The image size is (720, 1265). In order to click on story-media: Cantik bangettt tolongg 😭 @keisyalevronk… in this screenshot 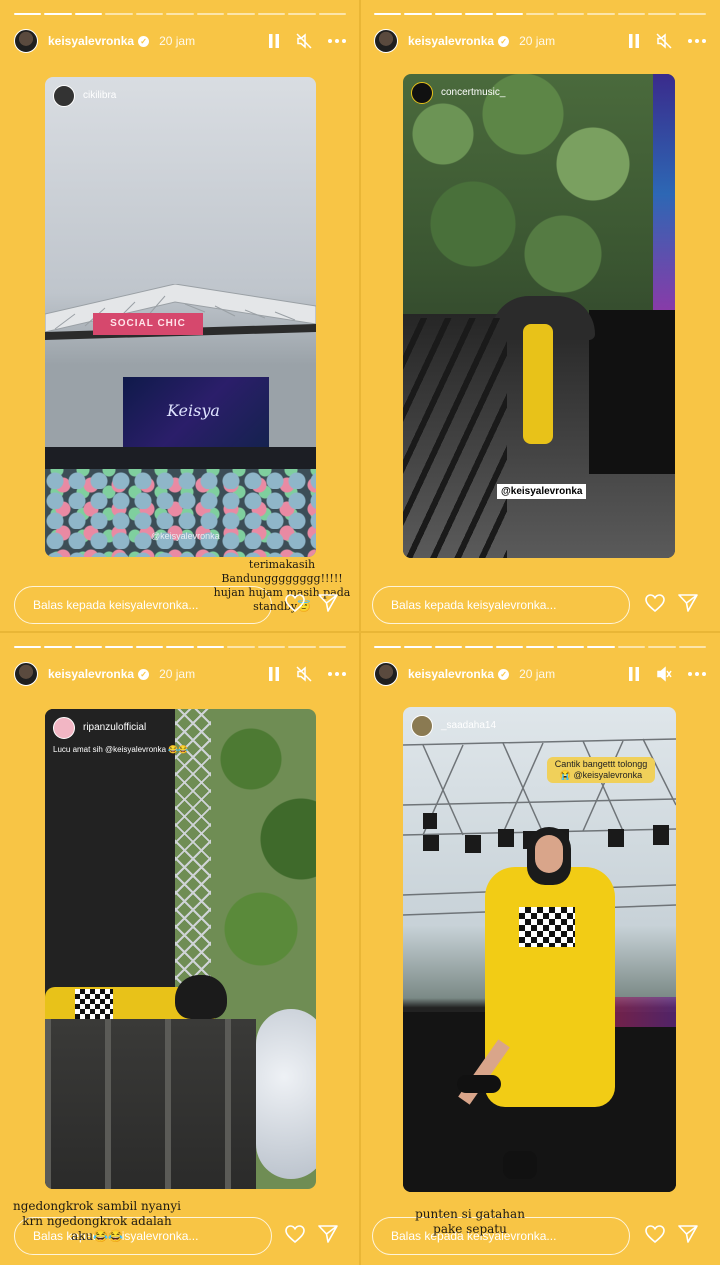, I will do `click(539, 949)`.